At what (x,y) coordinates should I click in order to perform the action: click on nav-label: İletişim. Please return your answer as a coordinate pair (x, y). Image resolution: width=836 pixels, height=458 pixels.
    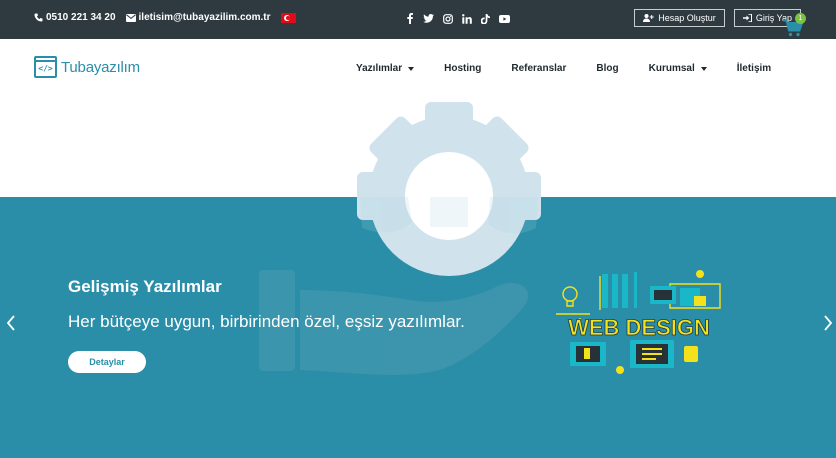
    Looking at the image, I should click on (754, 68).